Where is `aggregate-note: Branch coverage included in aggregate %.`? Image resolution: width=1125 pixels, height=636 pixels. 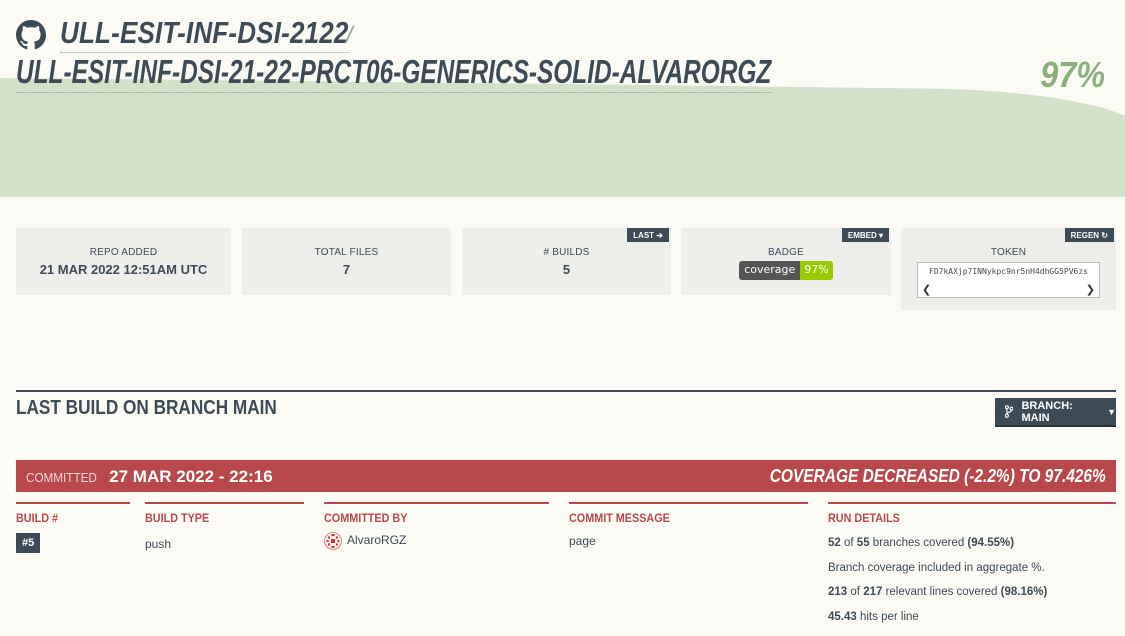
aggregate-note: Branch coverage included in aggregate %. is located at coordinates (936, 567).